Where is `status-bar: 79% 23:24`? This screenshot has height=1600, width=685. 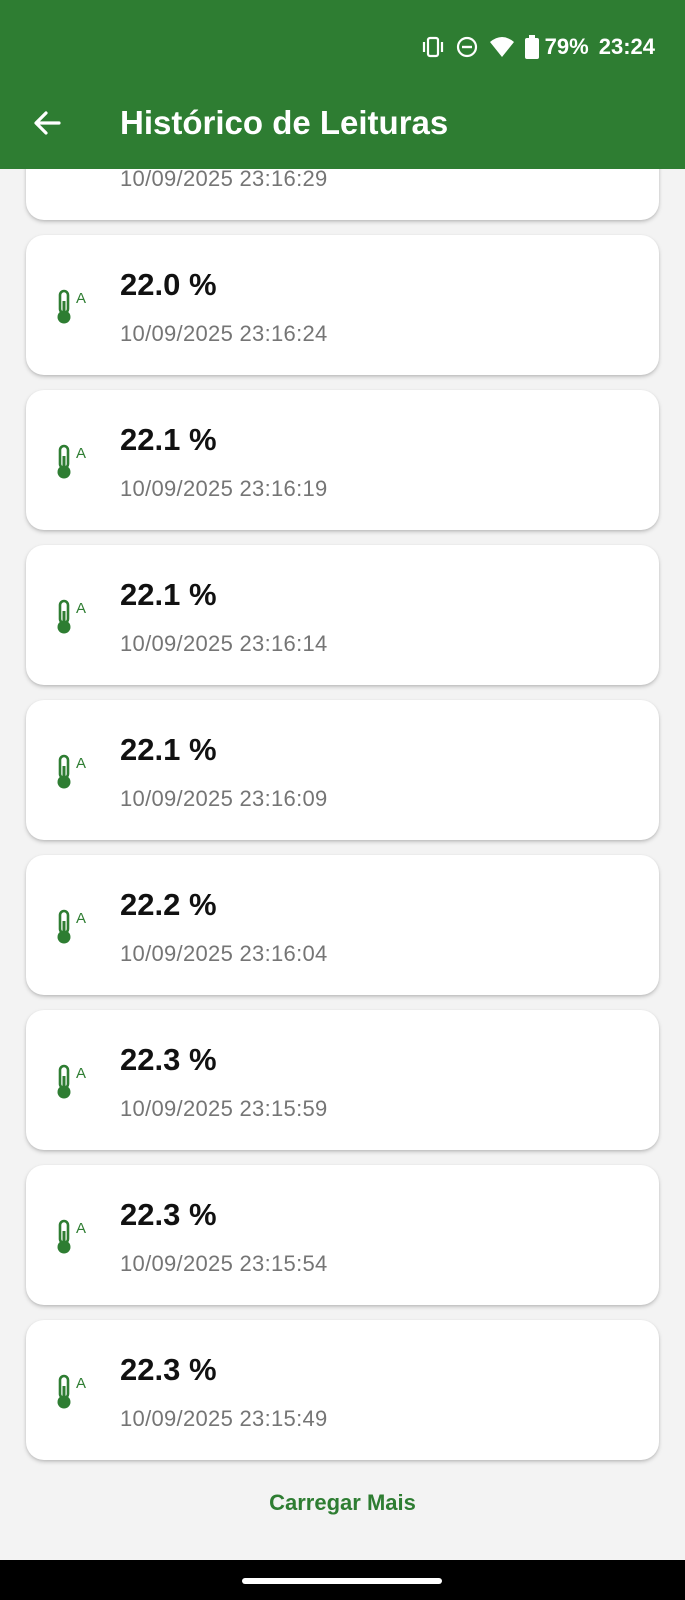
status-bar: 79% 23:24 is located at coordinates (538, 47).